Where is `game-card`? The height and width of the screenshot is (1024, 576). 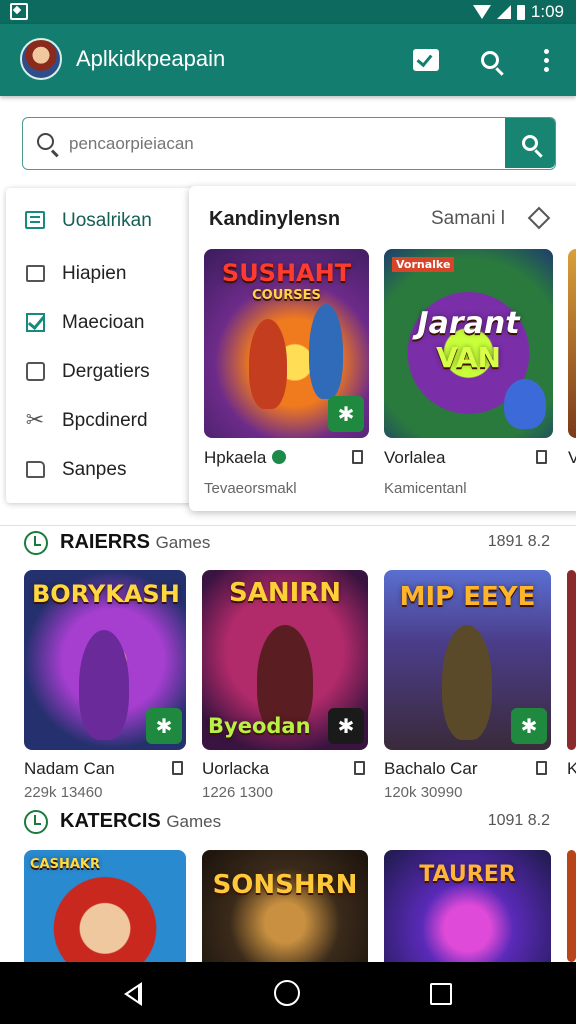
game-card is located at coordinates (571, 906).